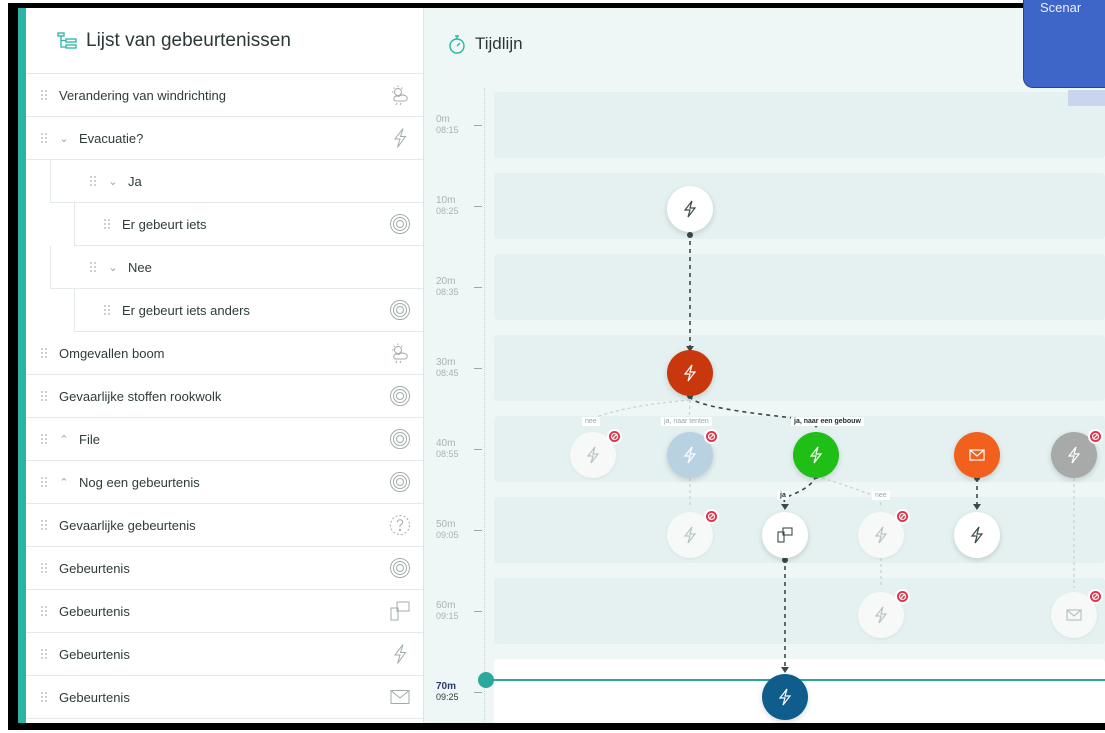 The width and height of the screenshot is (1105, 733). Describe the element at coordinates (881, 495) in the screenshot. I see `edge-label: nee` at that location.